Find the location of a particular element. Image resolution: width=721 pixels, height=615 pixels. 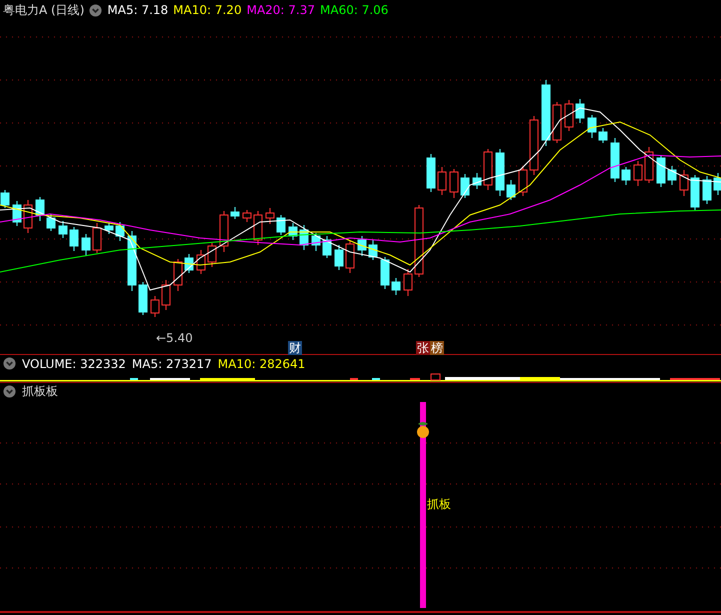

indicator-title: 抓板板 is located at coordinates (40, 391).